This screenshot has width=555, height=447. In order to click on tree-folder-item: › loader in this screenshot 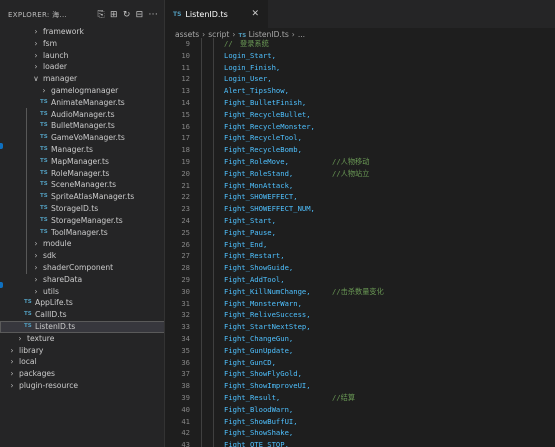, I will do `click(82, 67)`.